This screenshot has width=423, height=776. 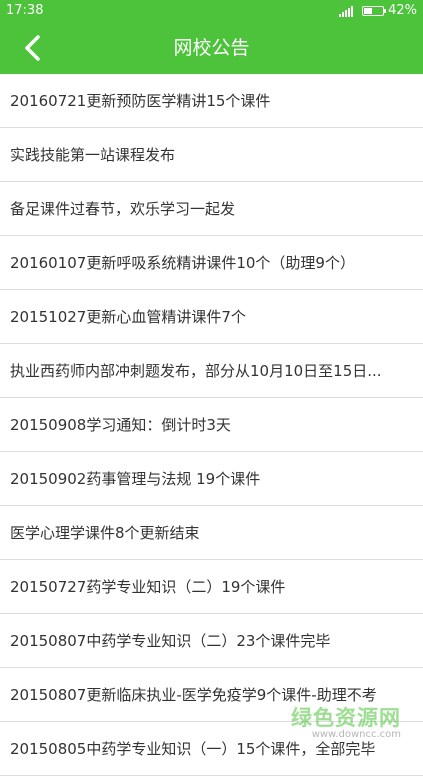 I want to click on announcement-item: 20150902药事管理与法规 19个课件, so click(x=211, y=479).